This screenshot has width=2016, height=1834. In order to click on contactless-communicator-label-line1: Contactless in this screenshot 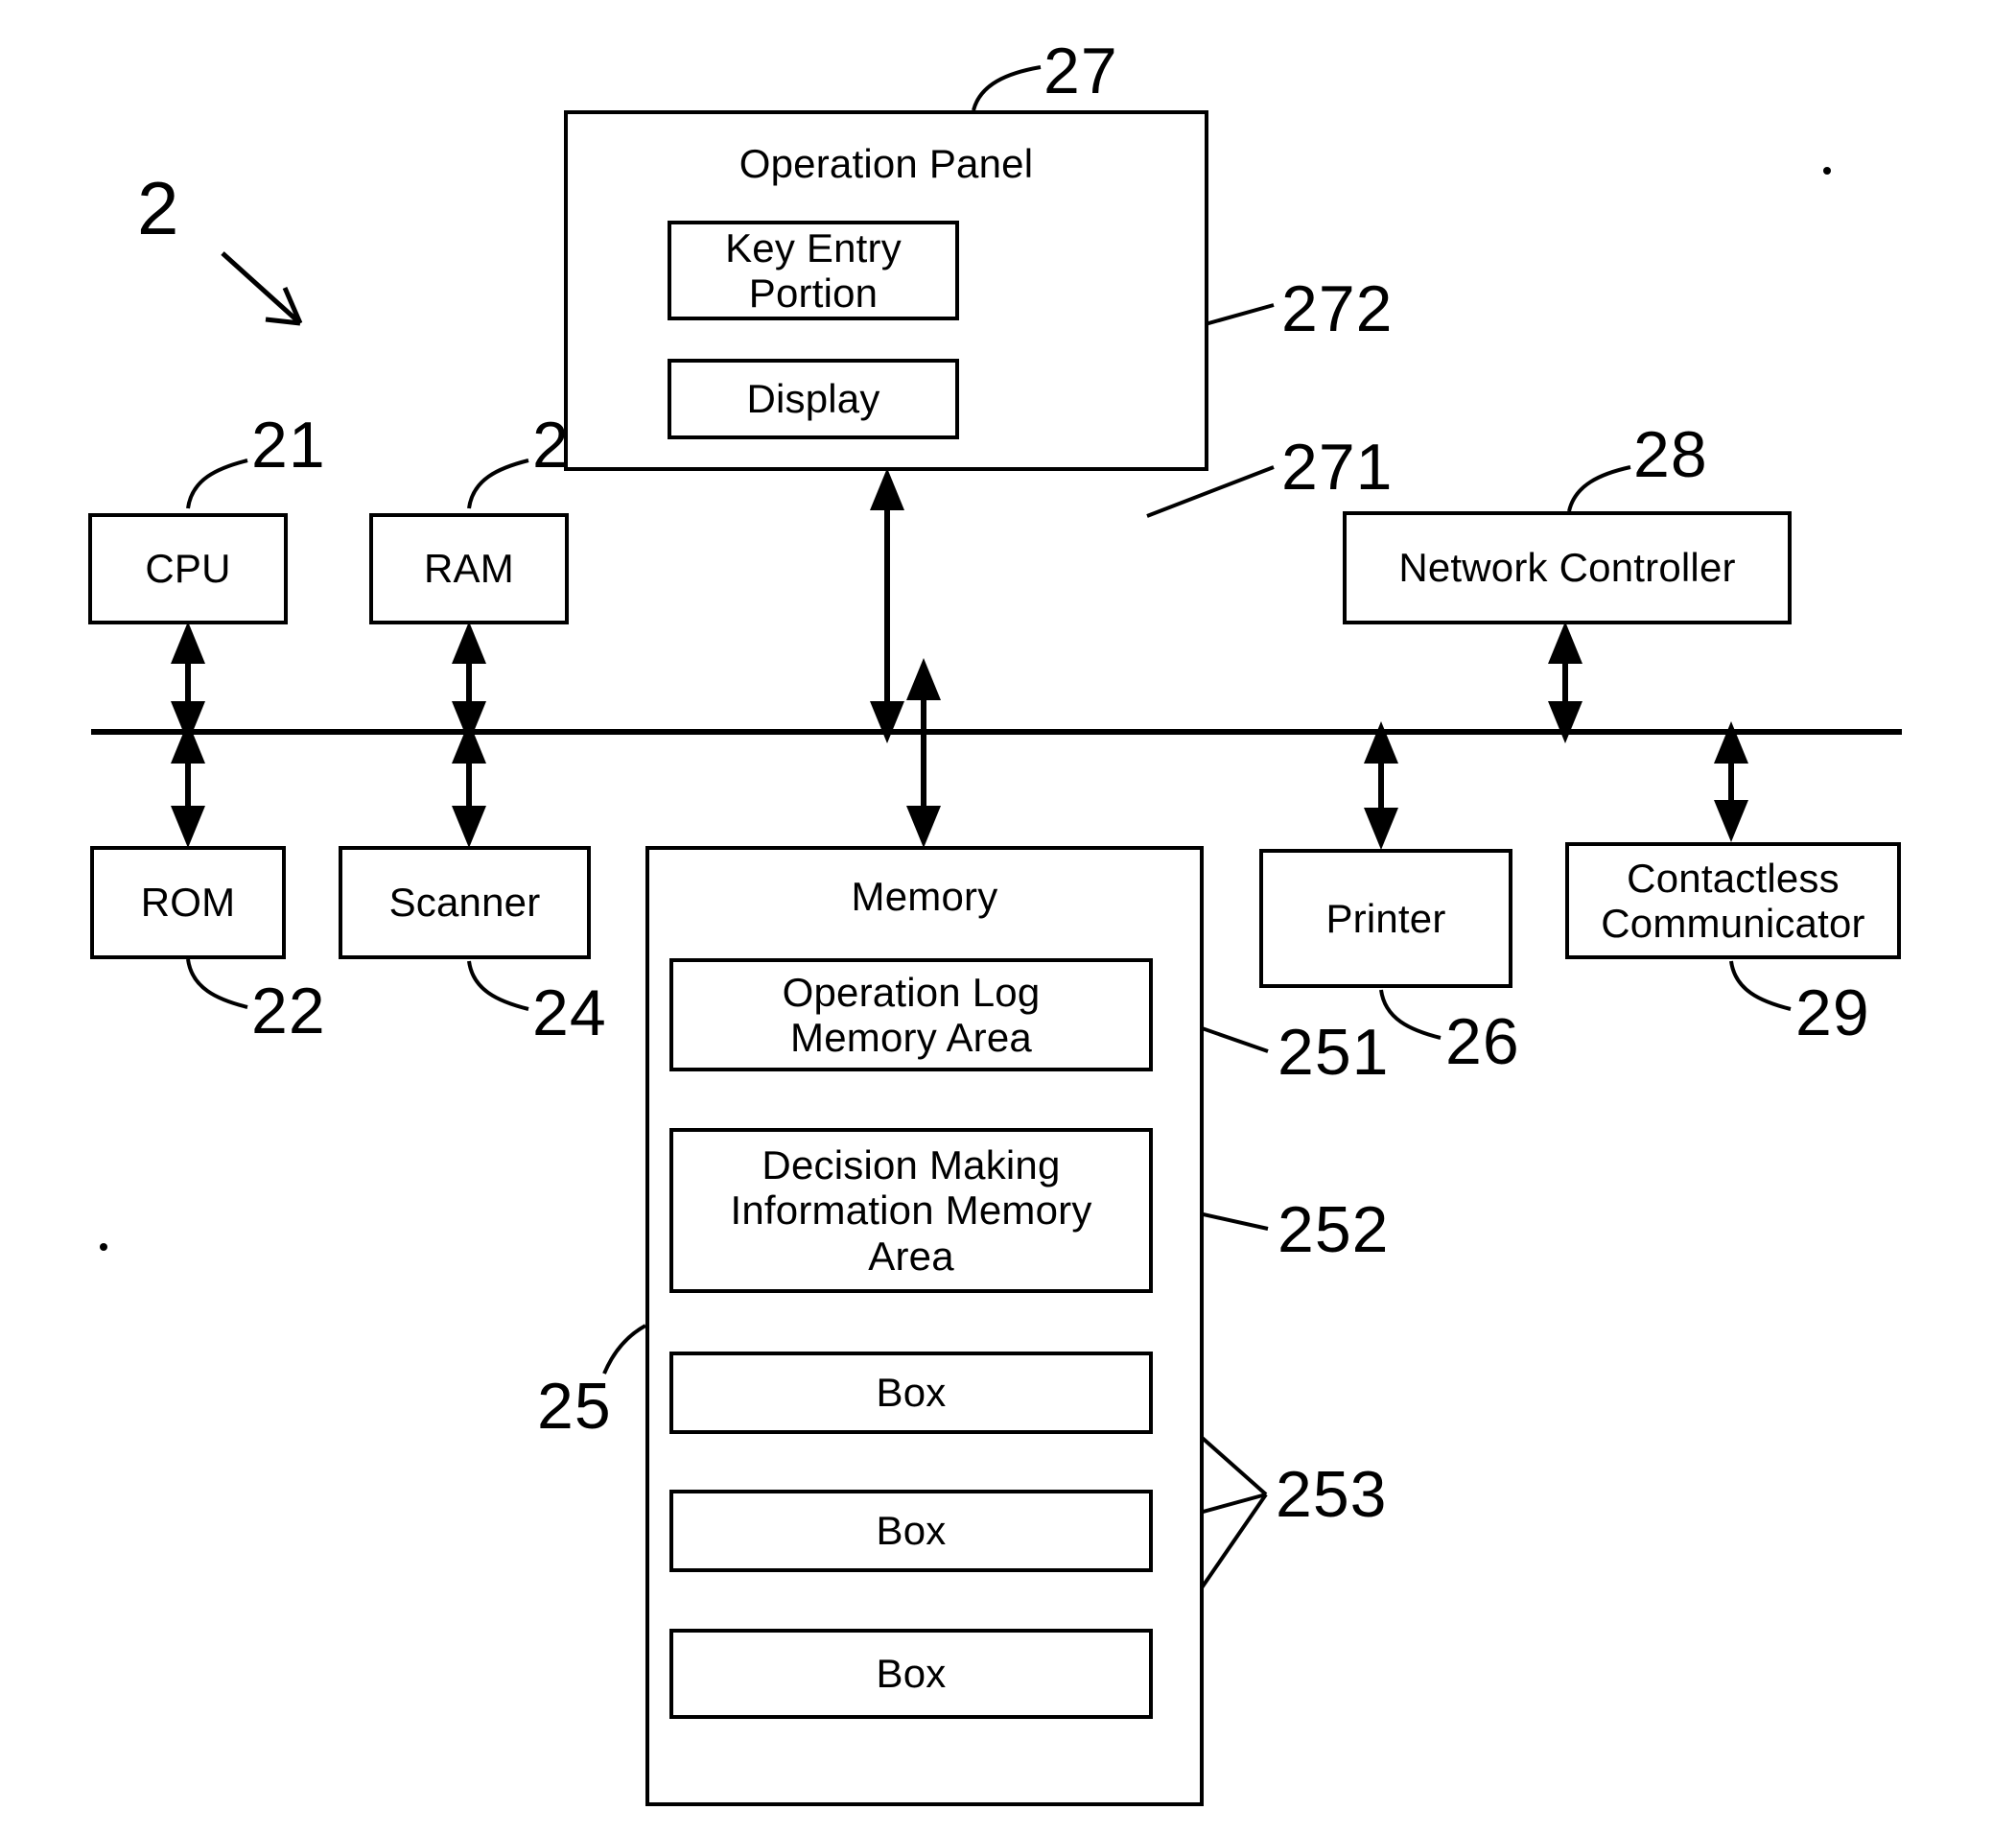, I will do `click(1733, 878)`.